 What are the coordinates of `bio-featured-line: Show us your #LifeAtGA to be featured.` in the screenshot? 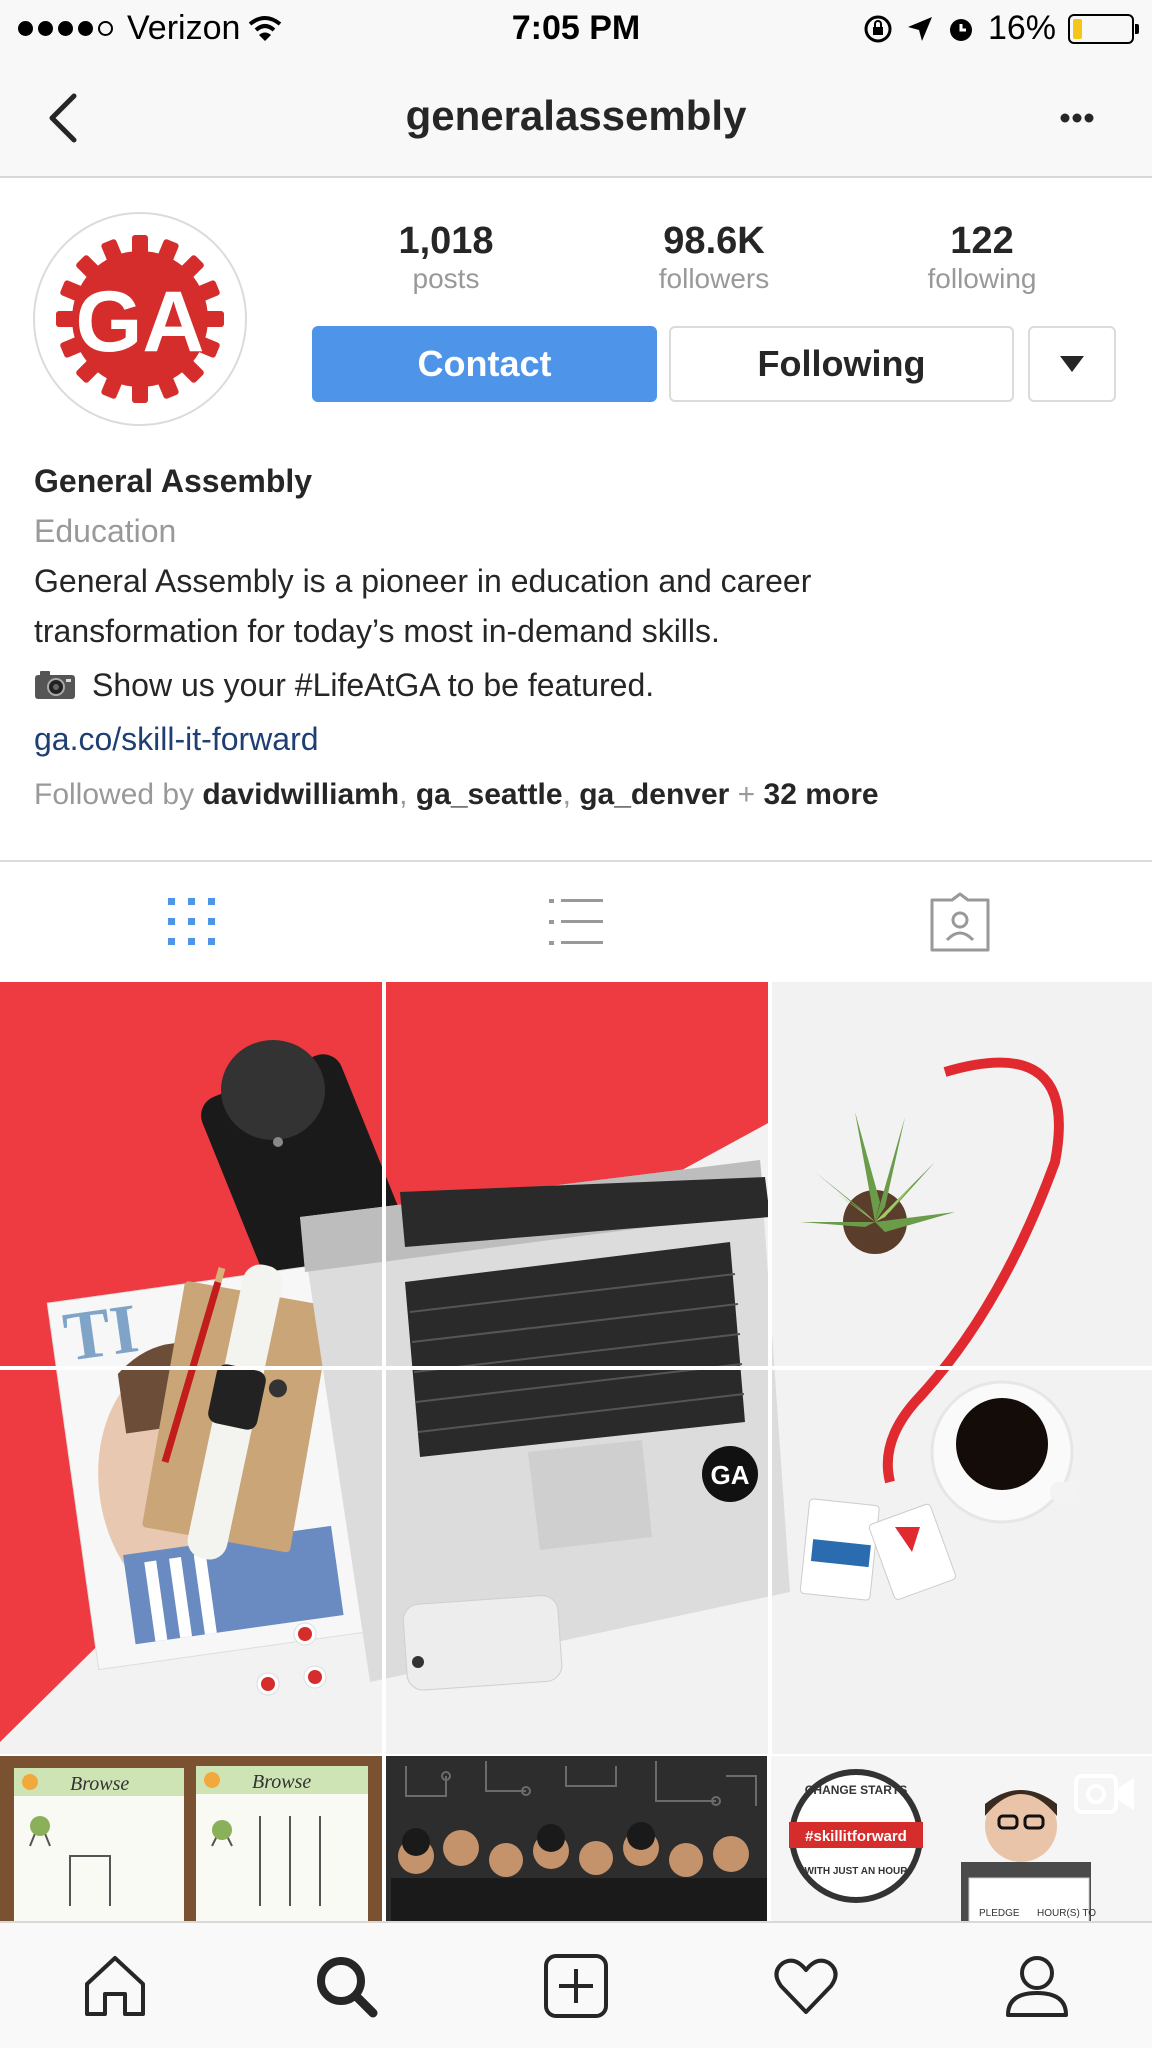 It's located at (579, 685).